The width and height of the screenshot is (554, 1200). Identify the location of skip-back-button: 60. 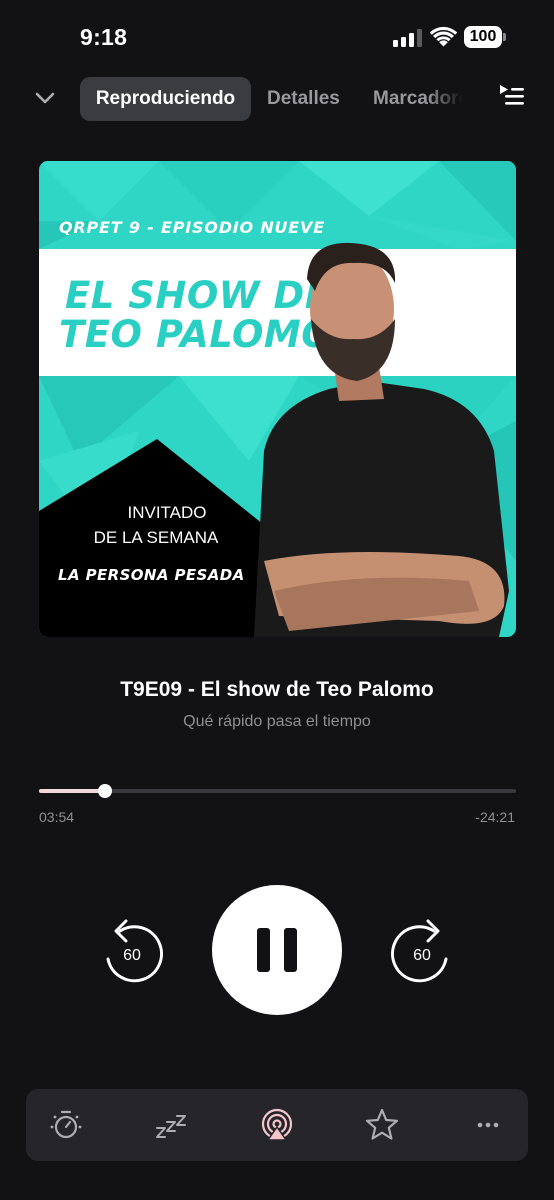
(133, 952).